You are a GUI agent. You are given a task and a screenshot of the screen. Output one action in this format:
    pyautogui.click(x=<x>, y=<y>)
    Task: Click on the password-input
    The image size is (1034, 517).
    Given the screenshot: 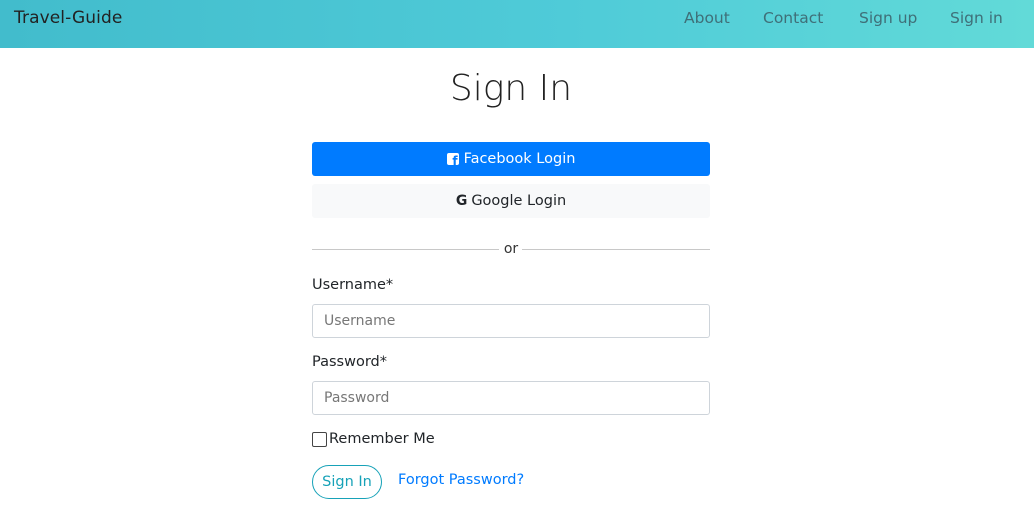 What is the action you would take?
    pyautogui.click(x=511, y=398)
    